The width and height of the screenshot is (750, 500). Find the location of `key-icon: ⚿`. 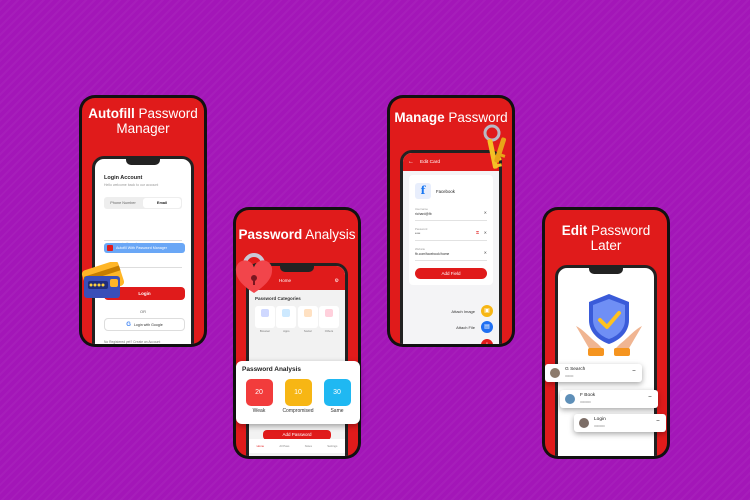

key-icon: ⚿ is located at coordinates (477, 232).